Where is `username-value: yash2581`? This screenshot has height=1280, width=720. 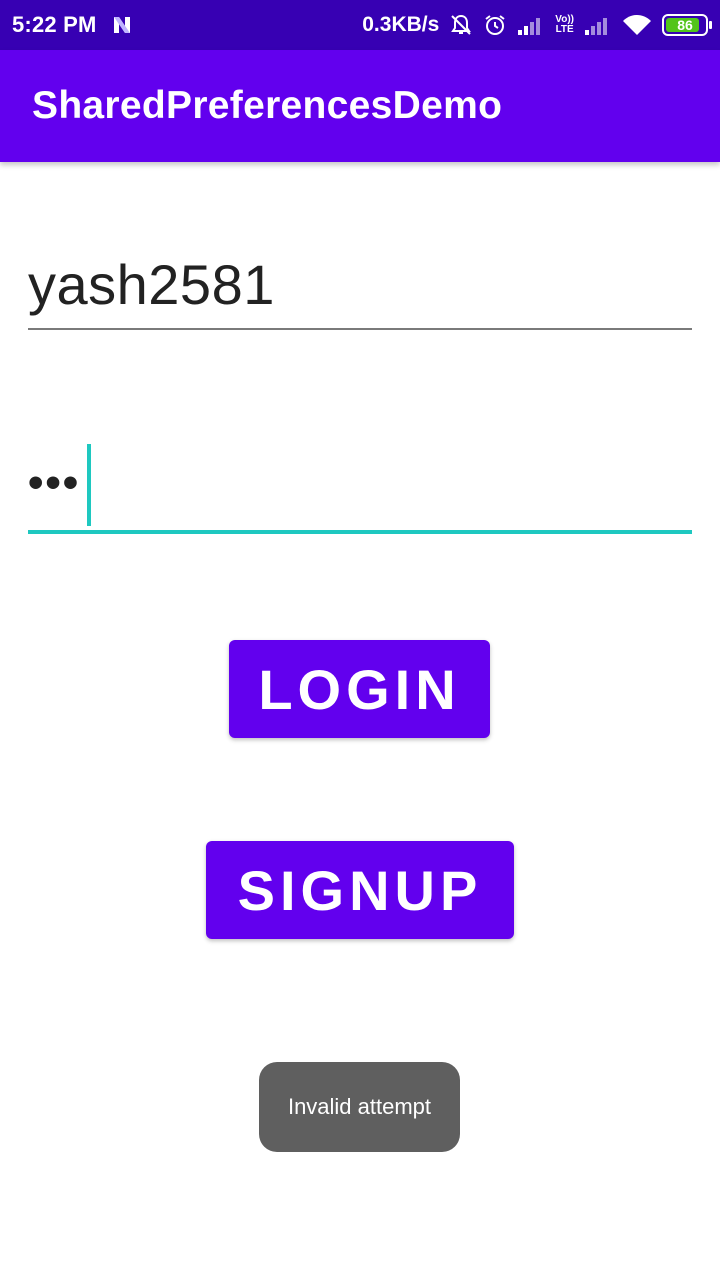 username-value: yash2581 is located at coordinates (151, 284).